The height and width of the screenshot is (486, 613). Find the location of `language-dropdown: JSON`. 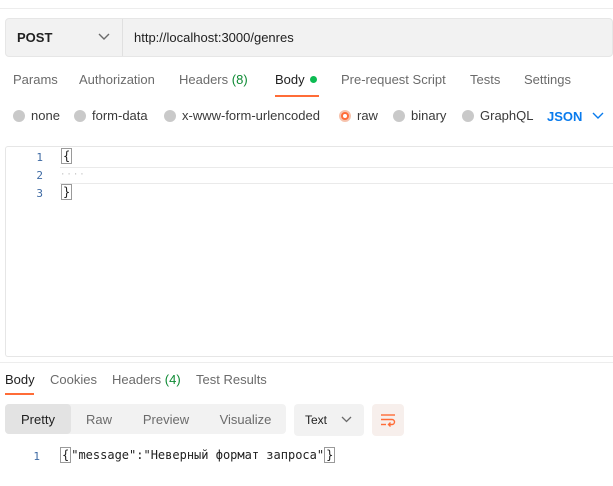

language-dropdown: JSON is located at coordinates (564, 116).